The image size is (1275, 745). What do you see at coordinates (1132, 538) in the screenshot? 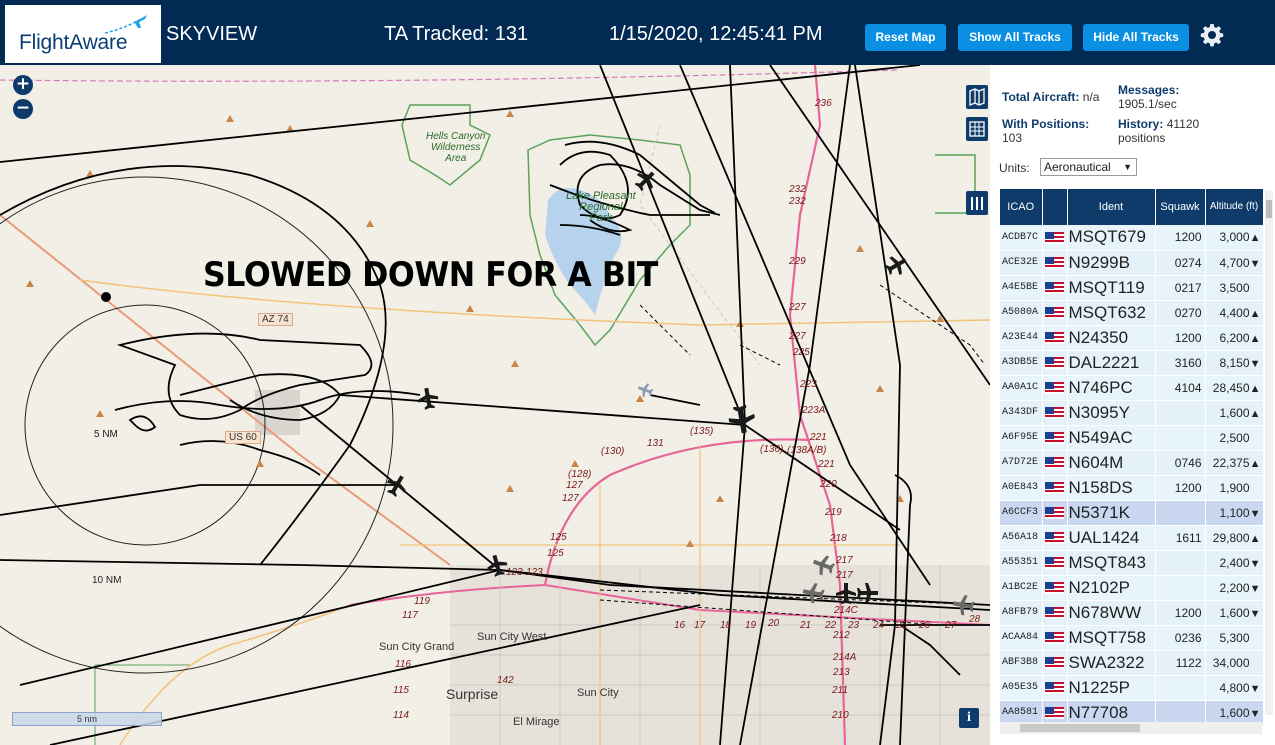
I see `table-row: A56A18 UAL1424 1611 29,800▲` at bounding box center [1132, 538].